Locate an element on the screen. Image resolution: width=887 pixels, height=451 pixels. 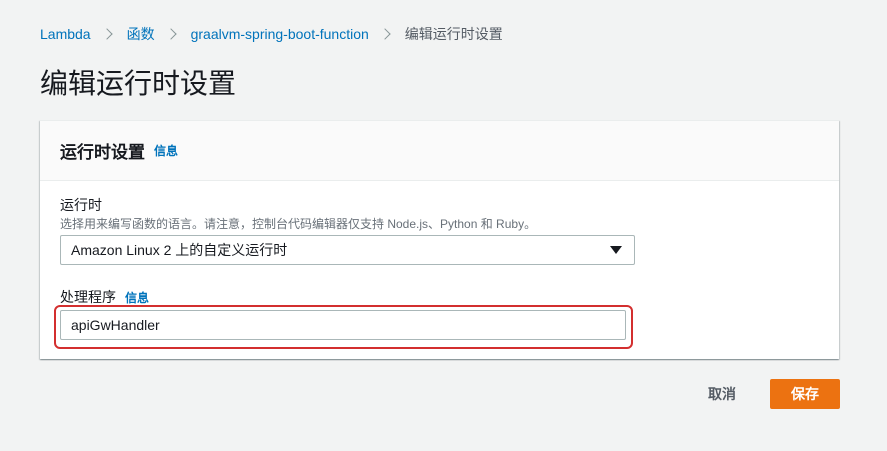
handler-label-row: 处理程序 信息 is located at coordinates (104, 297).